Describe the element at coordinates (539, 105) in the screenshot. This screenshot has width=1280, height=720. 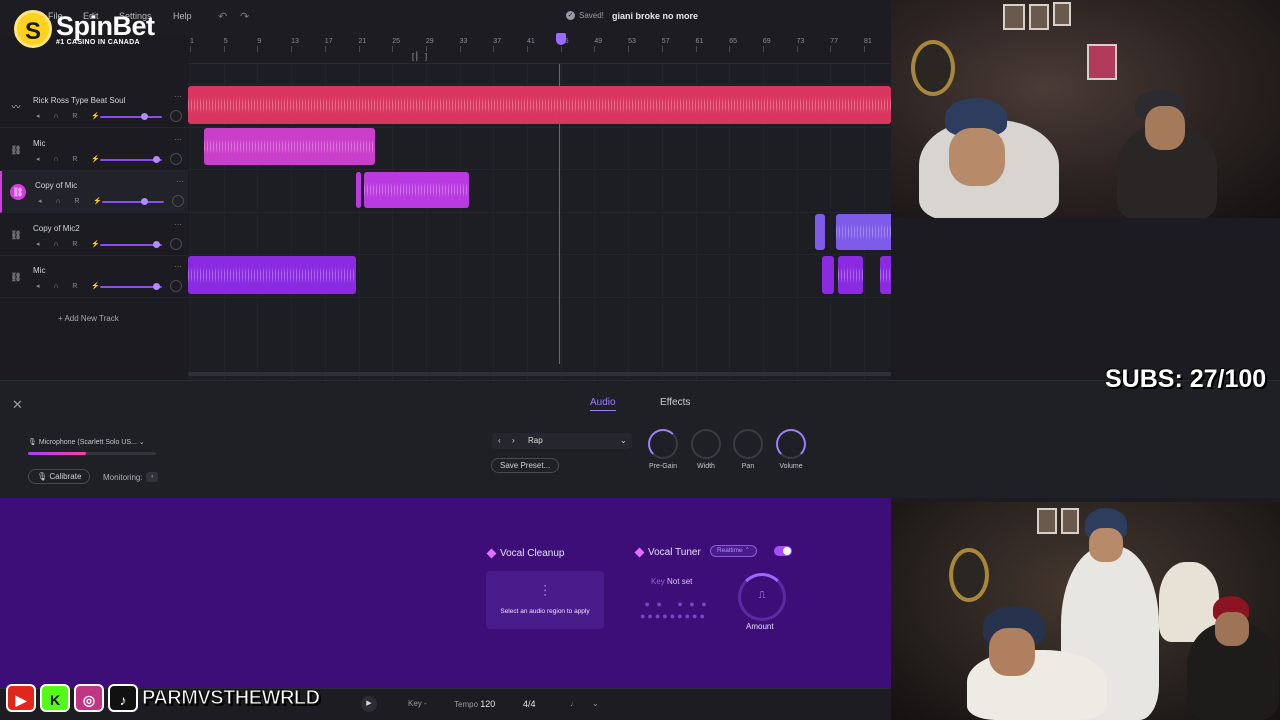
I see `clip-beat` at that location.